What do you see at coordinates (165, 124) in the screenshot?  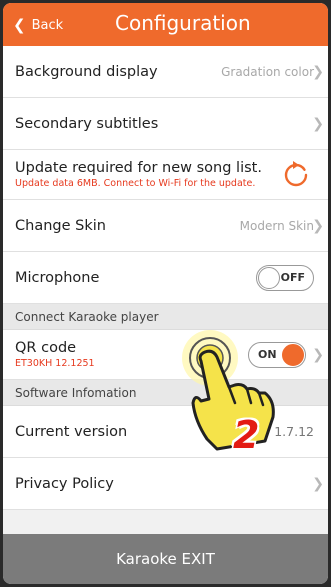 I see `row-secondary-subtitles: Secondary subtitles ❯` at bounding box center [165, 124].